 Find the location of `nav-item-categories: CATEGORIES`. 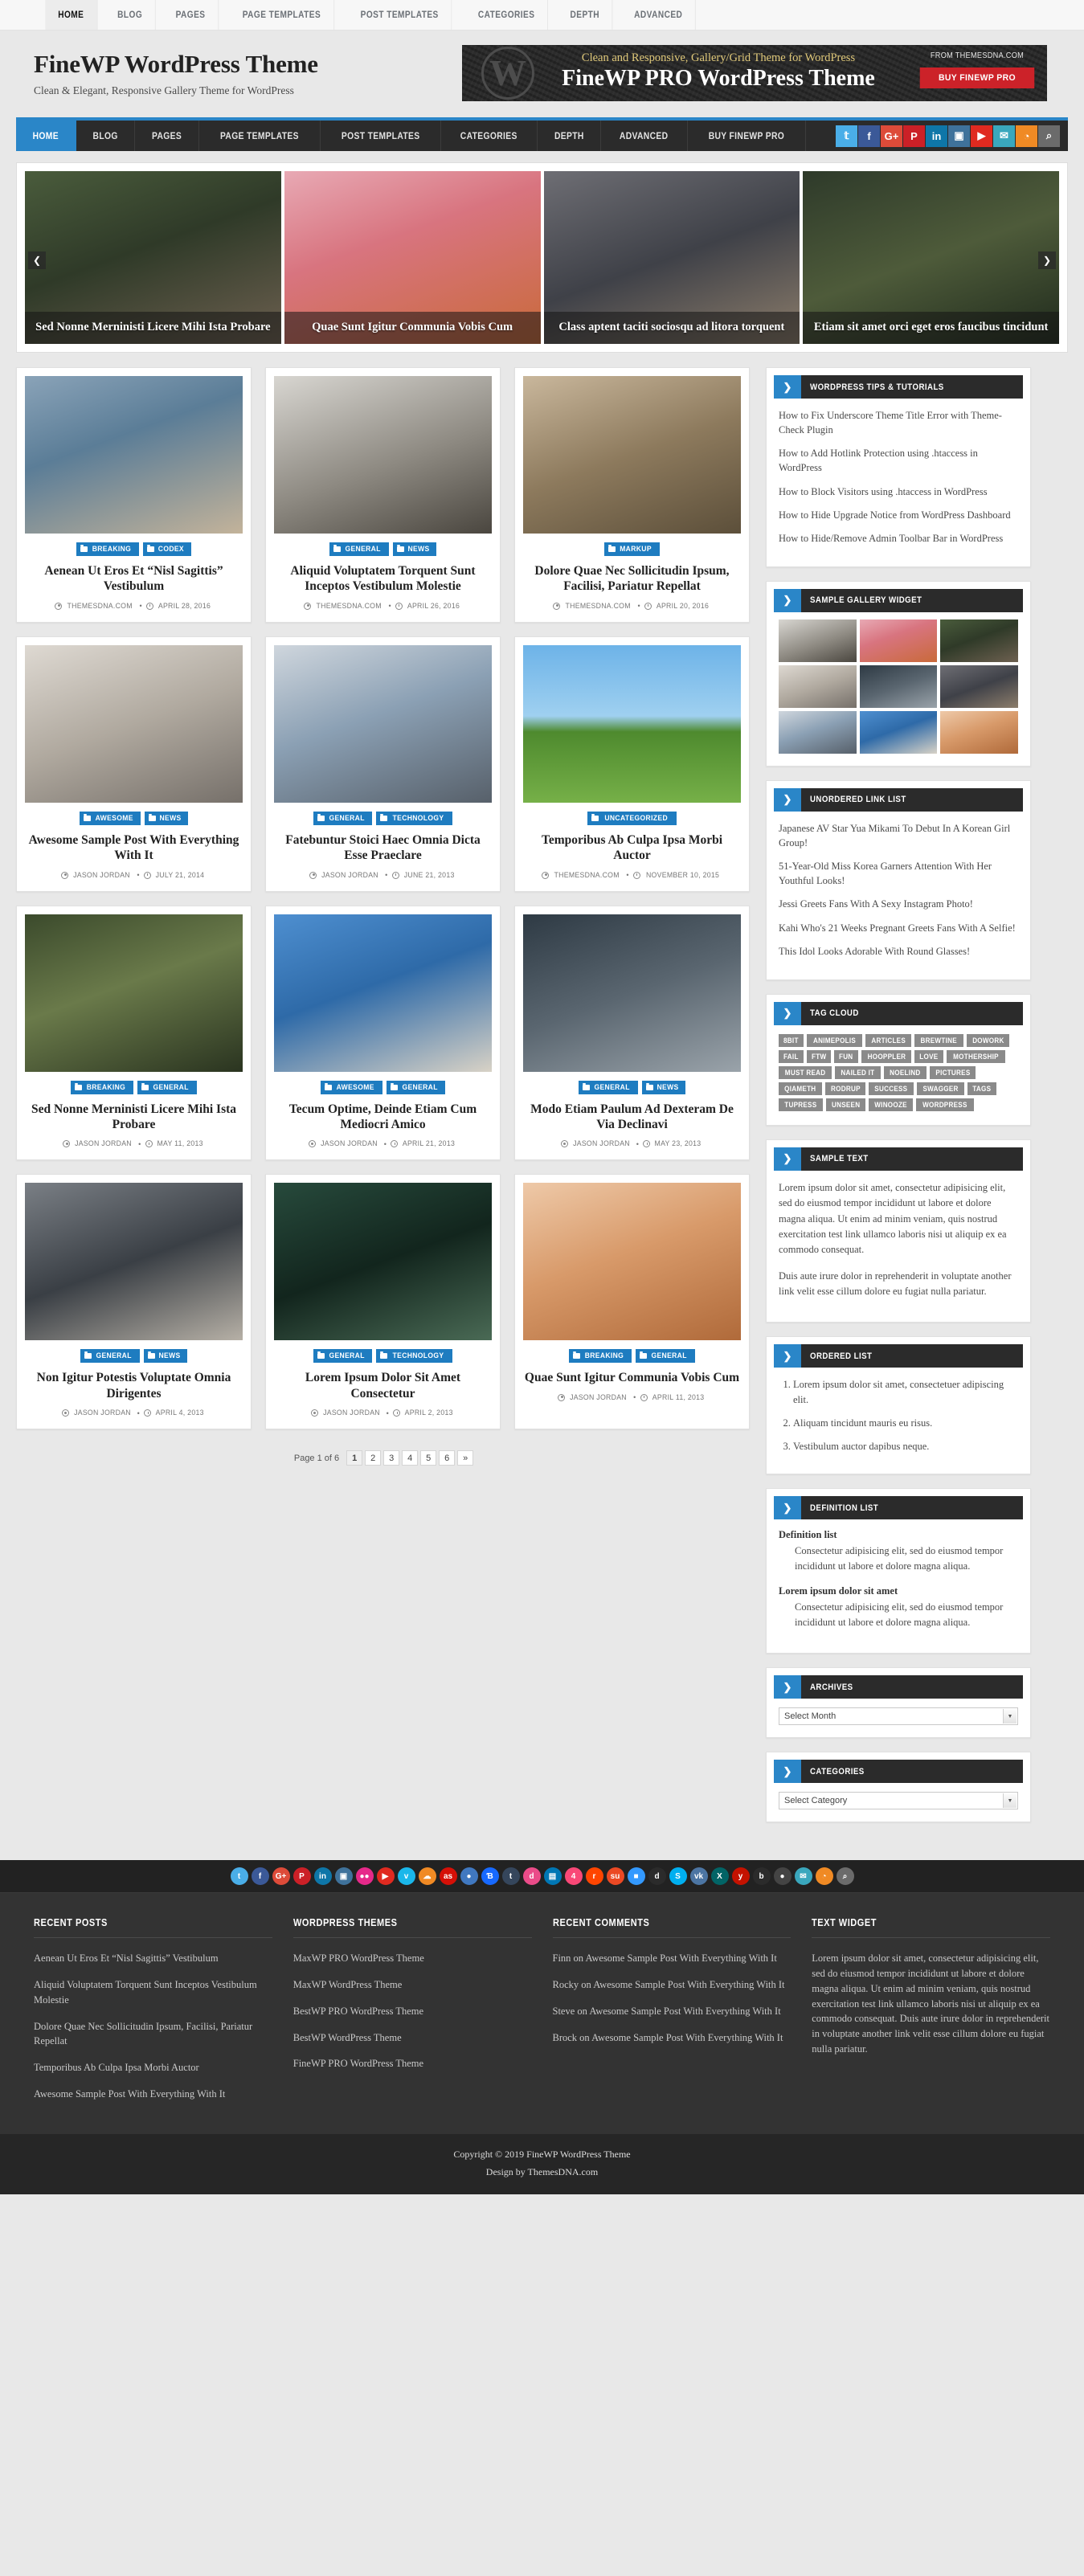

nav-item-categories: CATEGORIES is located at coordinates (489, 136).